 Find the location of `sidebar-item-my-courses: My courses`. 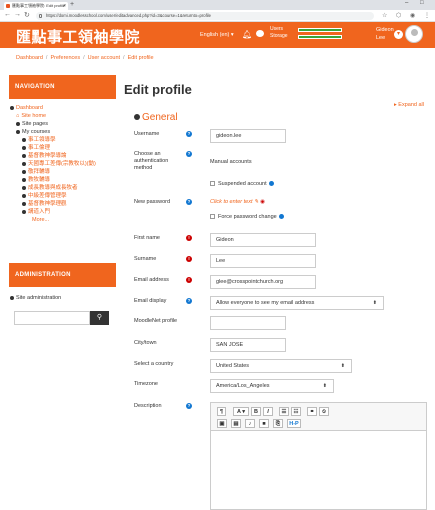

sidebar-item-my-courses: My courses is located at coordinates (33, 132).